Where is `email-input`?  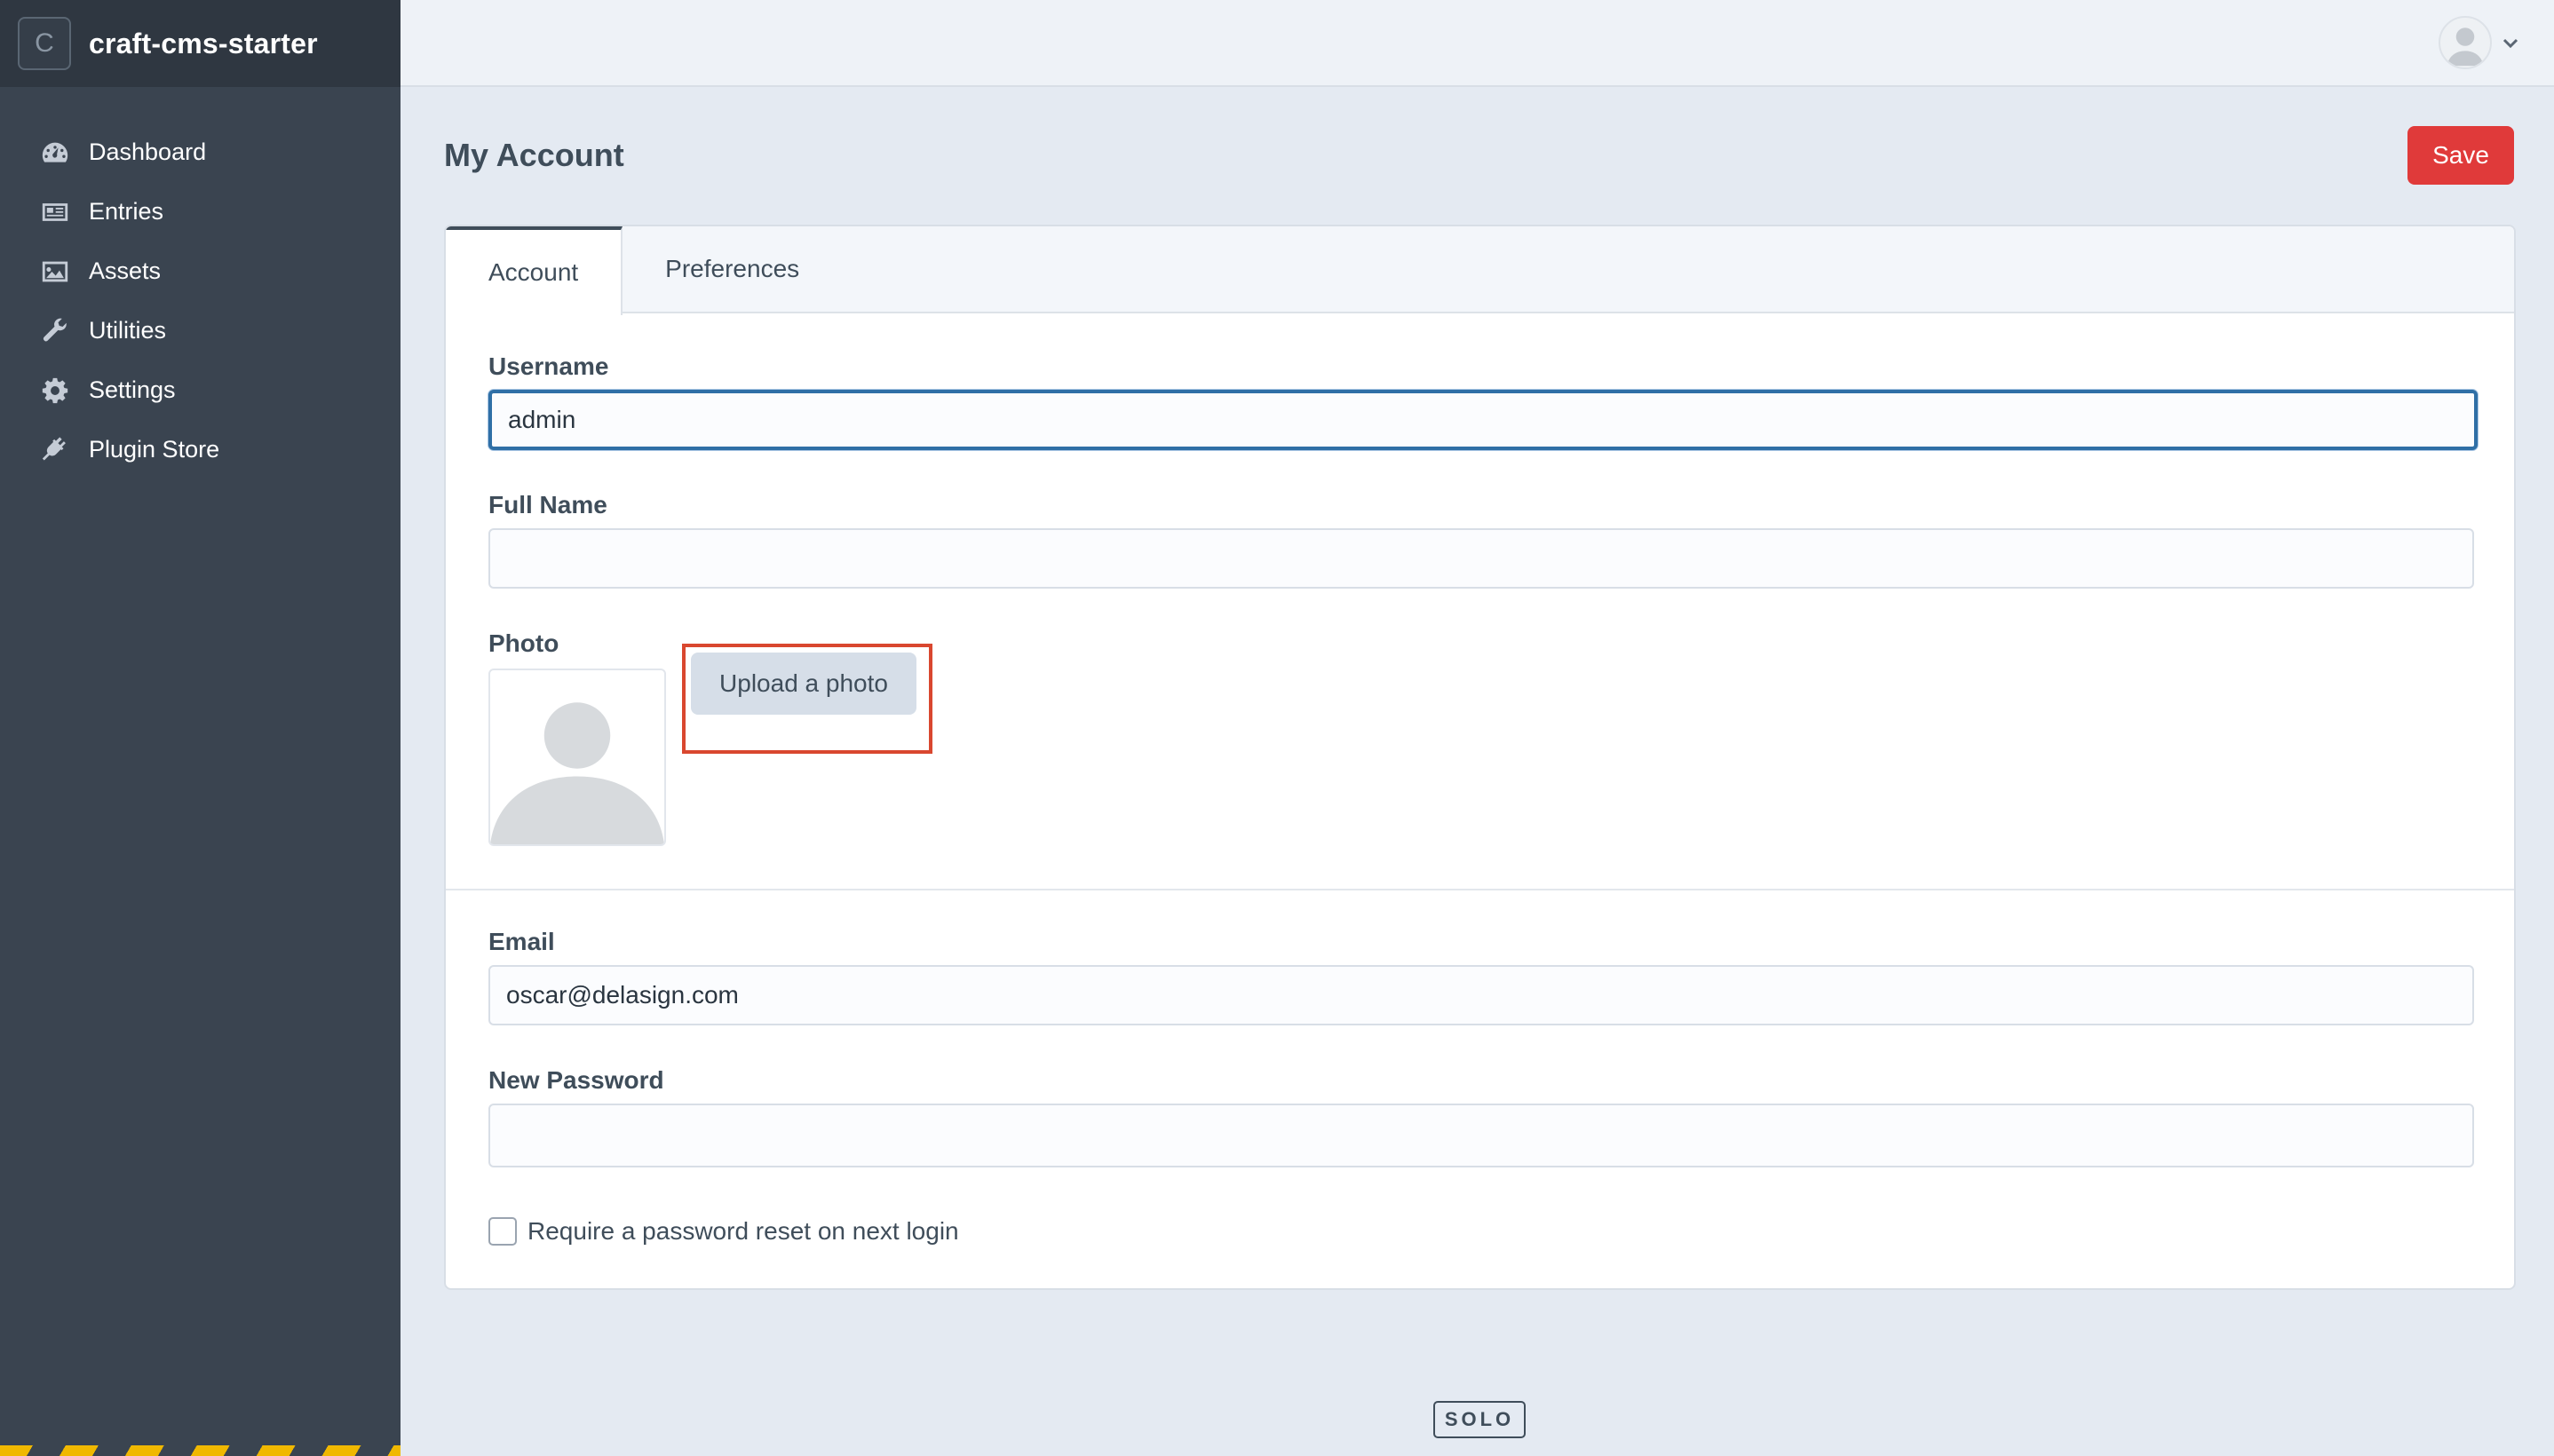
email-input is located at coordinates (1481, 995).